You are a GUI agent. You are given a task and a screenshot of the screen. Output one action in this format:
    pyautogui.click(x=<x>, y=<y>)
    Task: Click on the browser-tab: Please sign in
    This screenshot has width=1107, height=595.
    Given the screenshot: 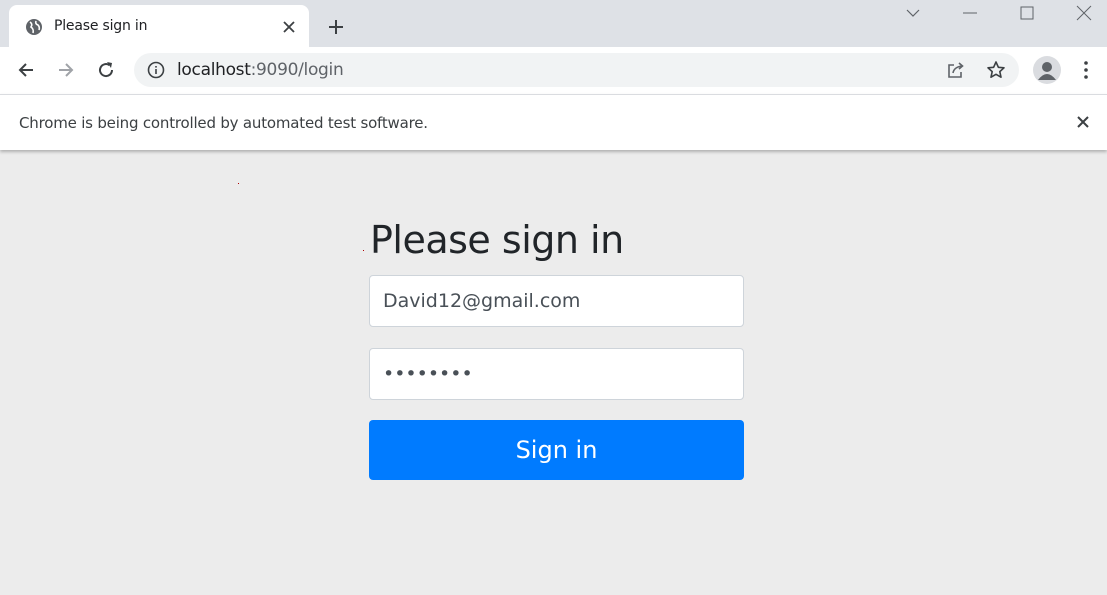 What is the action you would take?
    pyautogui.click(x=159, y=26)
    